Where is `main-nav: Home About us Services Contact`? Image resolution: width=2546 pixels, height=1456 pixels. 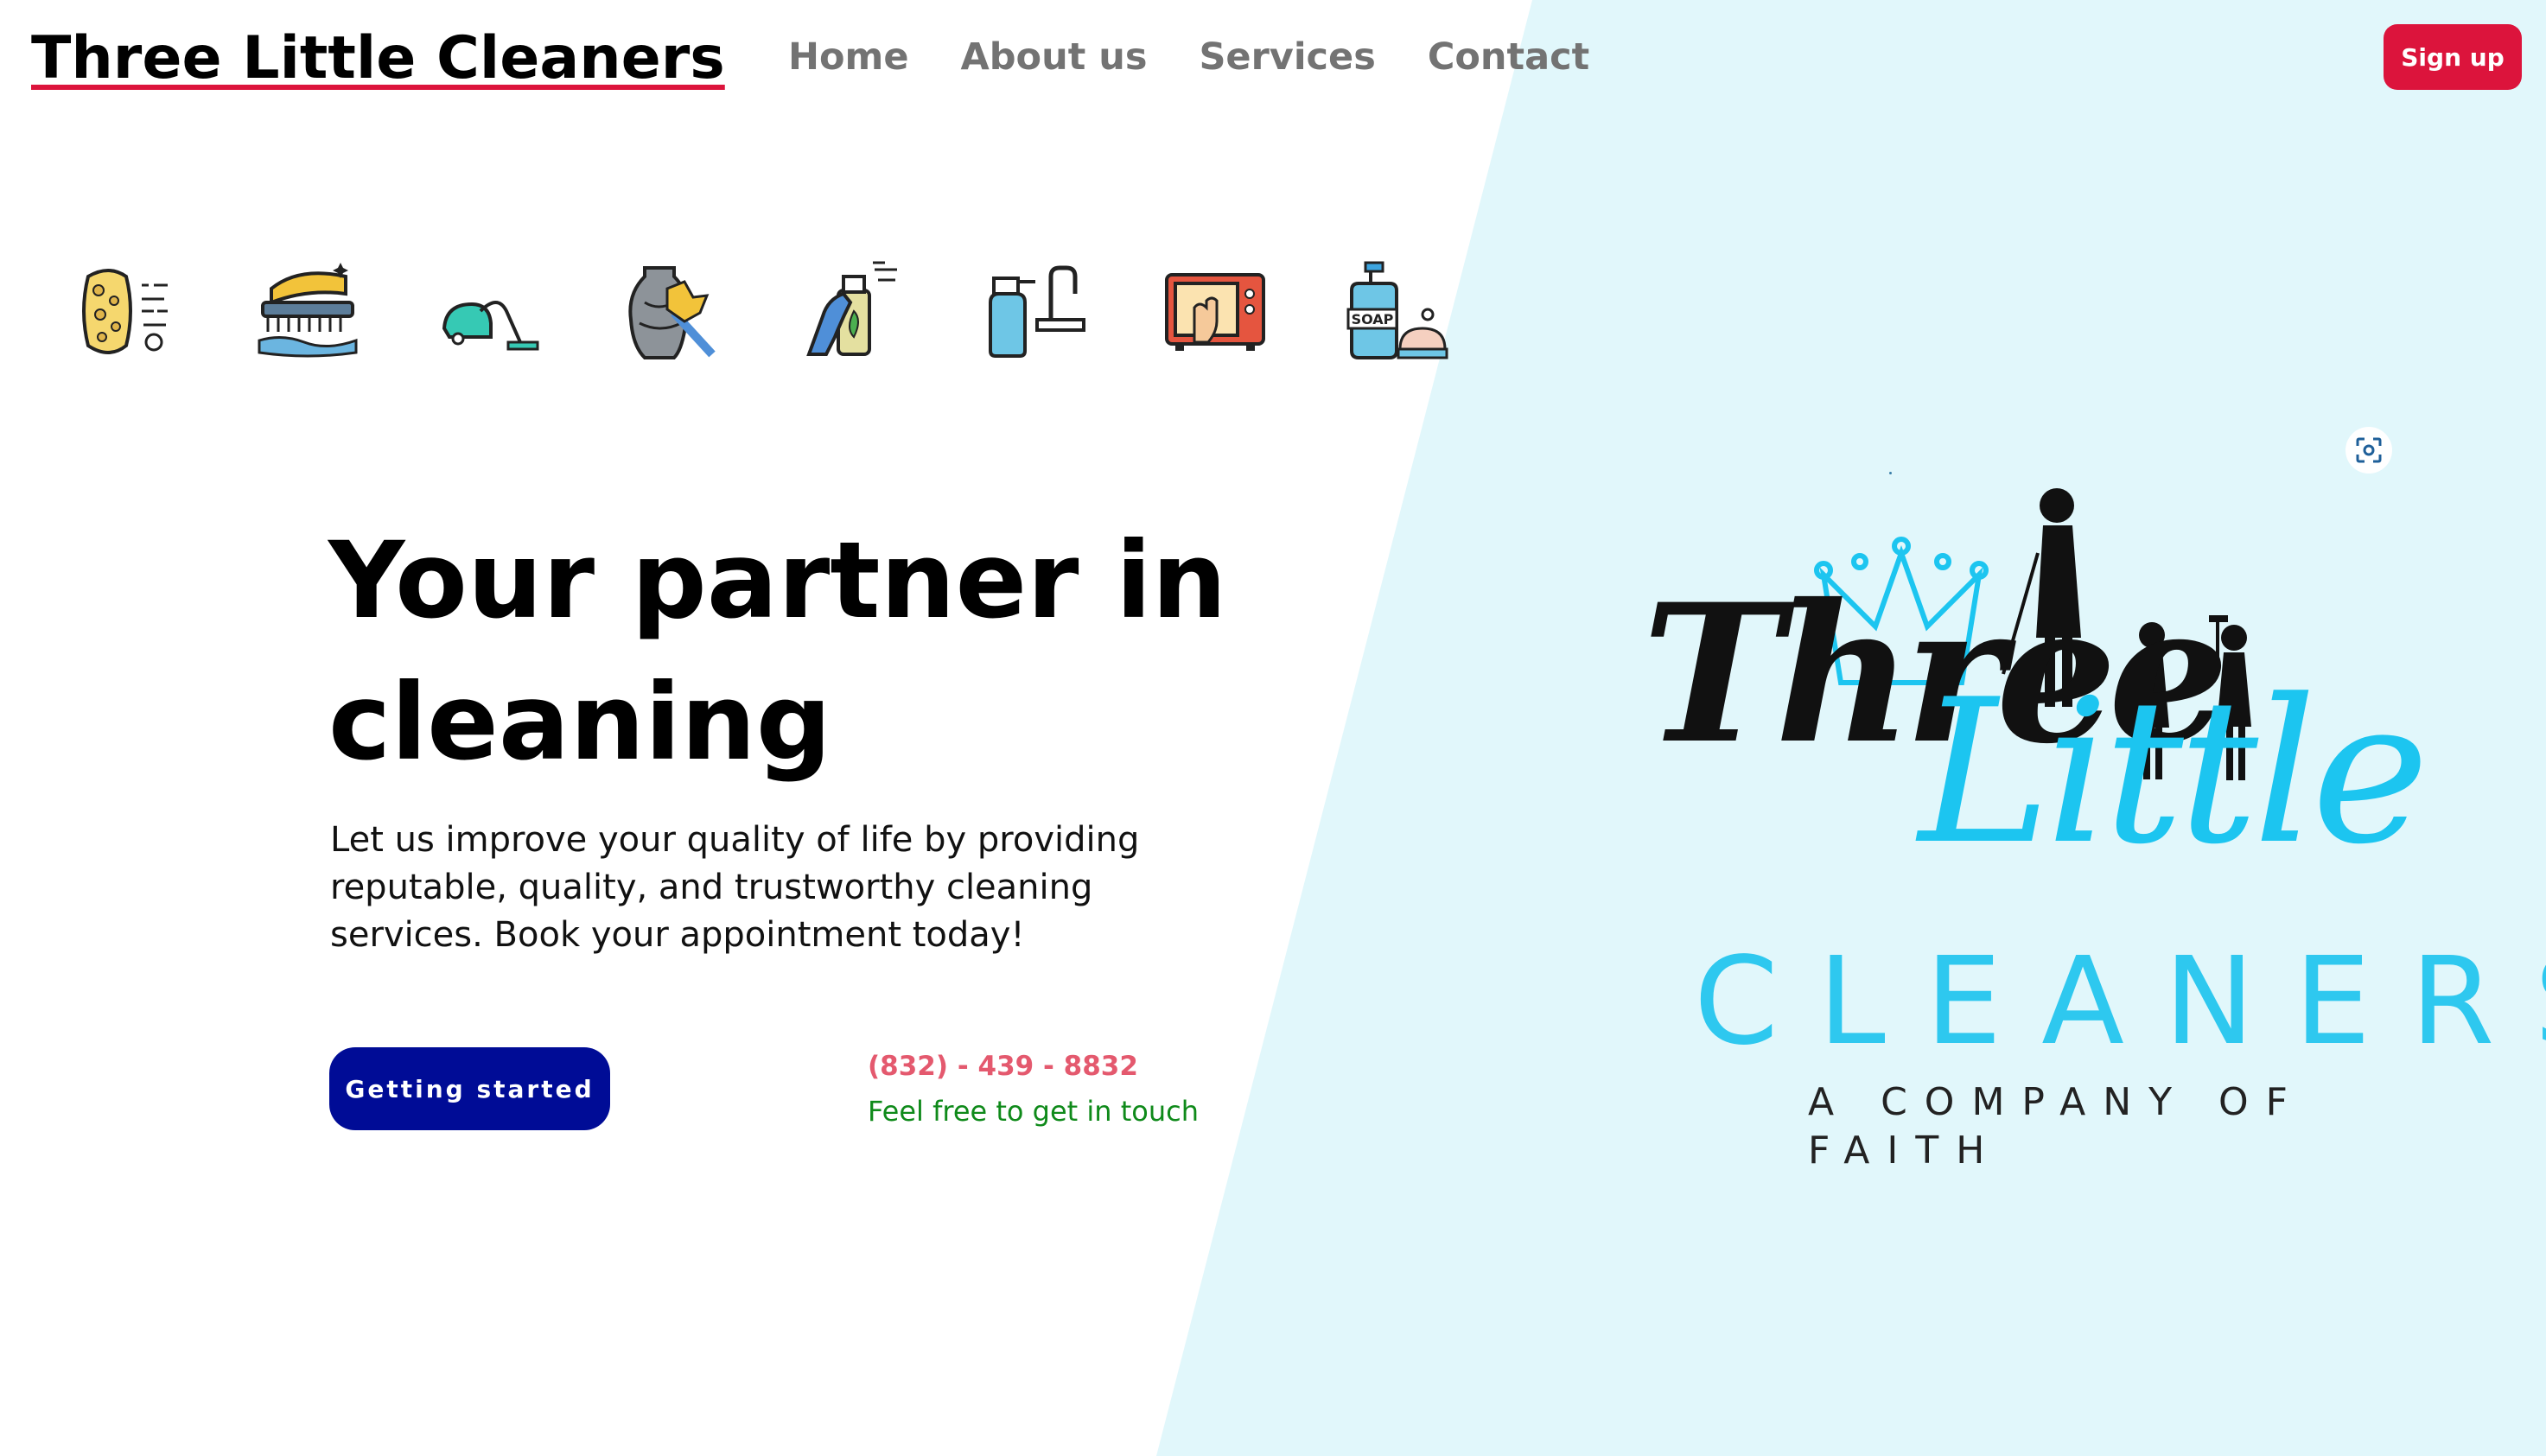
main-nav: Home About us Services Contact is located at coordinates (1188, 57).